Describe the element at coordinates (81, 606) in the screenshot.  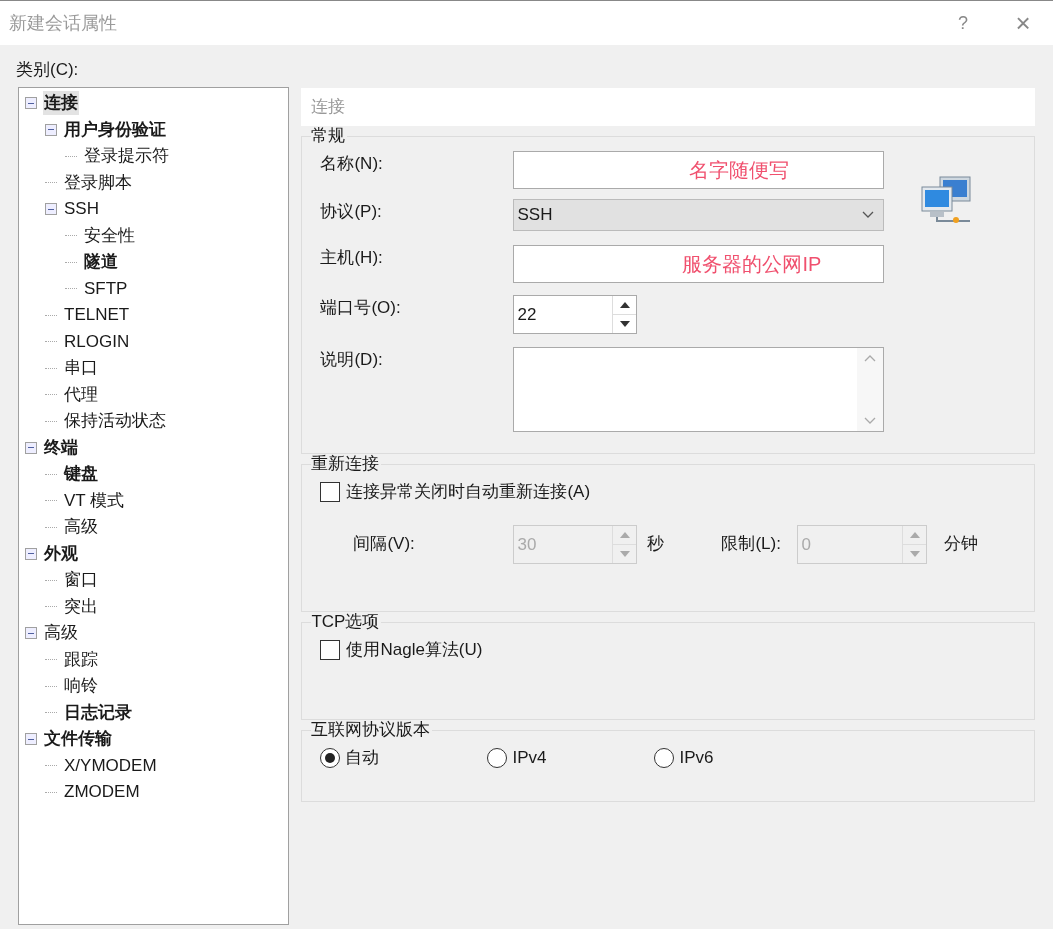
I see `tree-item: 突出` at that location.